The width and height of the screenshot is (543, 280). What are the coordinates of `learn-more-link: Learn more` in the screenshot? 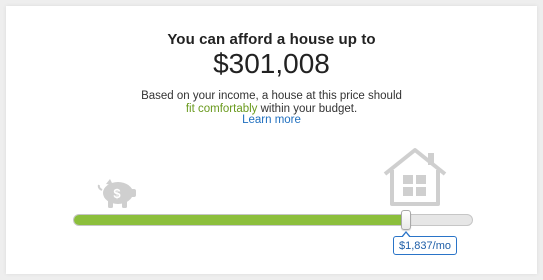 It's located at (271, 120).